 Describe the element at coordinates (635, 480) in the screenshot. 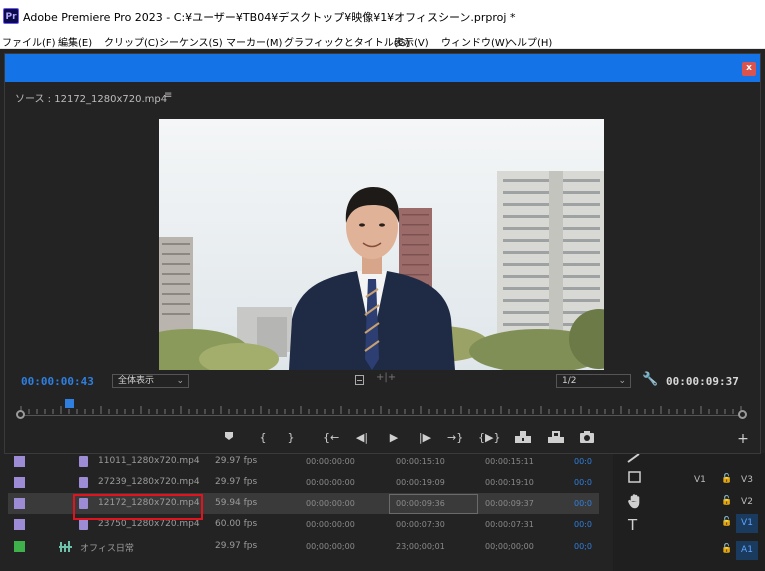

I see `rectangle-icon` at that location.